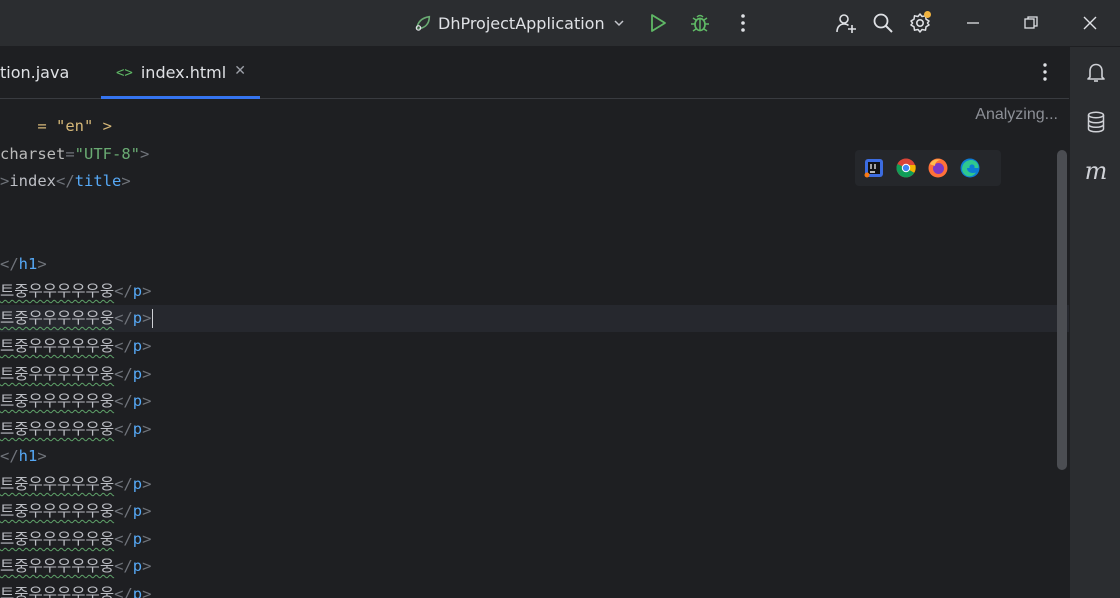 The width and height of the screenshot is (1120, 598). Describe the element at coordinates (1045, 72) in the screenshot. I see `tab-options-icon` at that location.